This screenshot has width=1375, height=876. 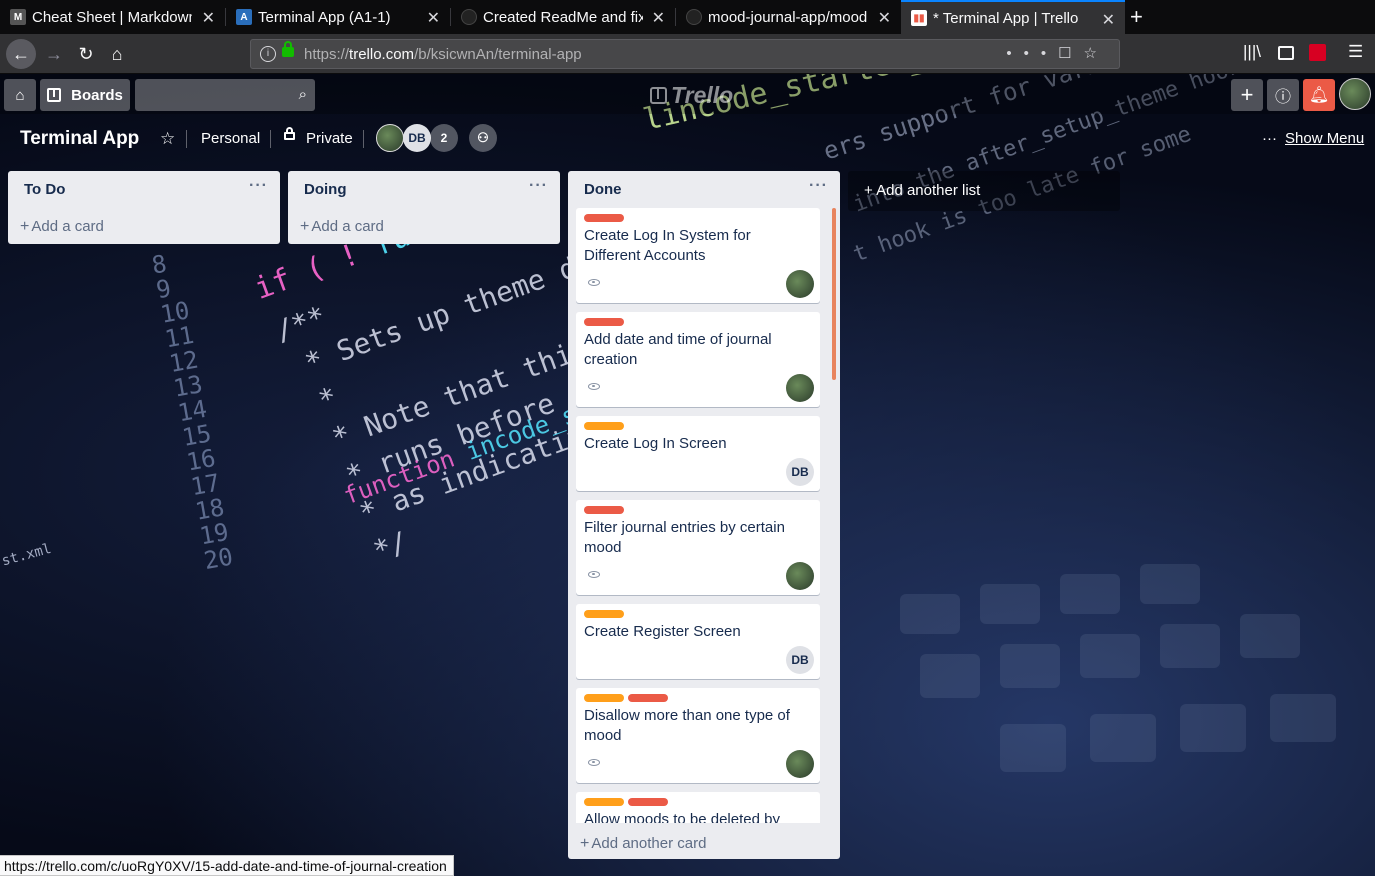 I want to click on forward-button: →, so click(x=54, y=54).